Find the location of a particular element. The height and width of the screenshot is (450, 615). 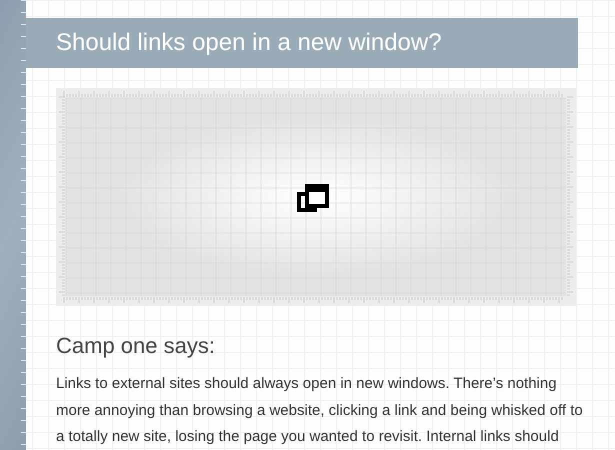

page-title: Should links open in a new window? is located at coordinates (302, 43).